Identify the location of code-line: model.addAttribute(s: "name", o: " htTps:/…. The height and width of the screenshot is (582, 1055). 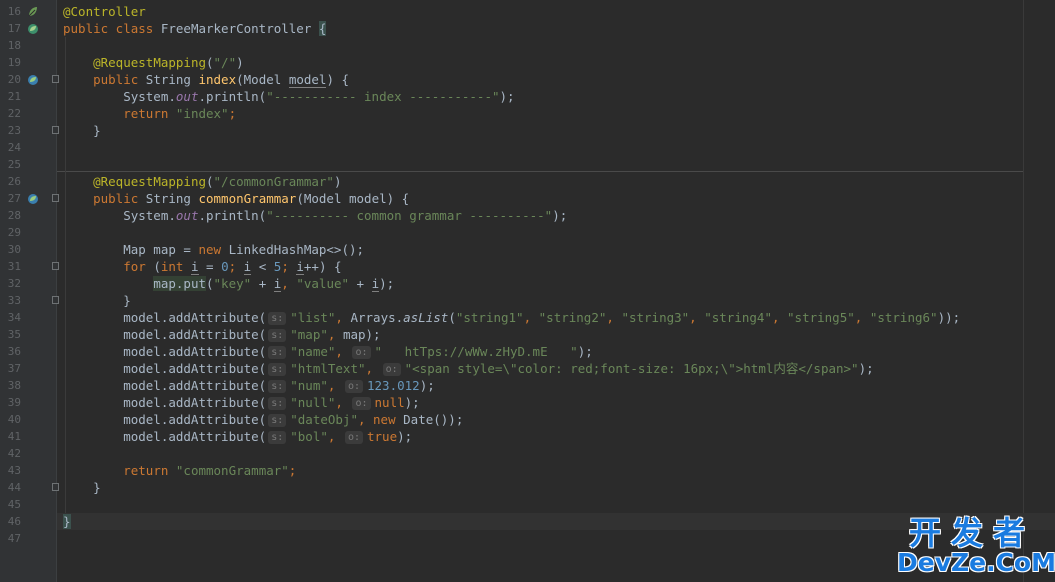
(556, 351).